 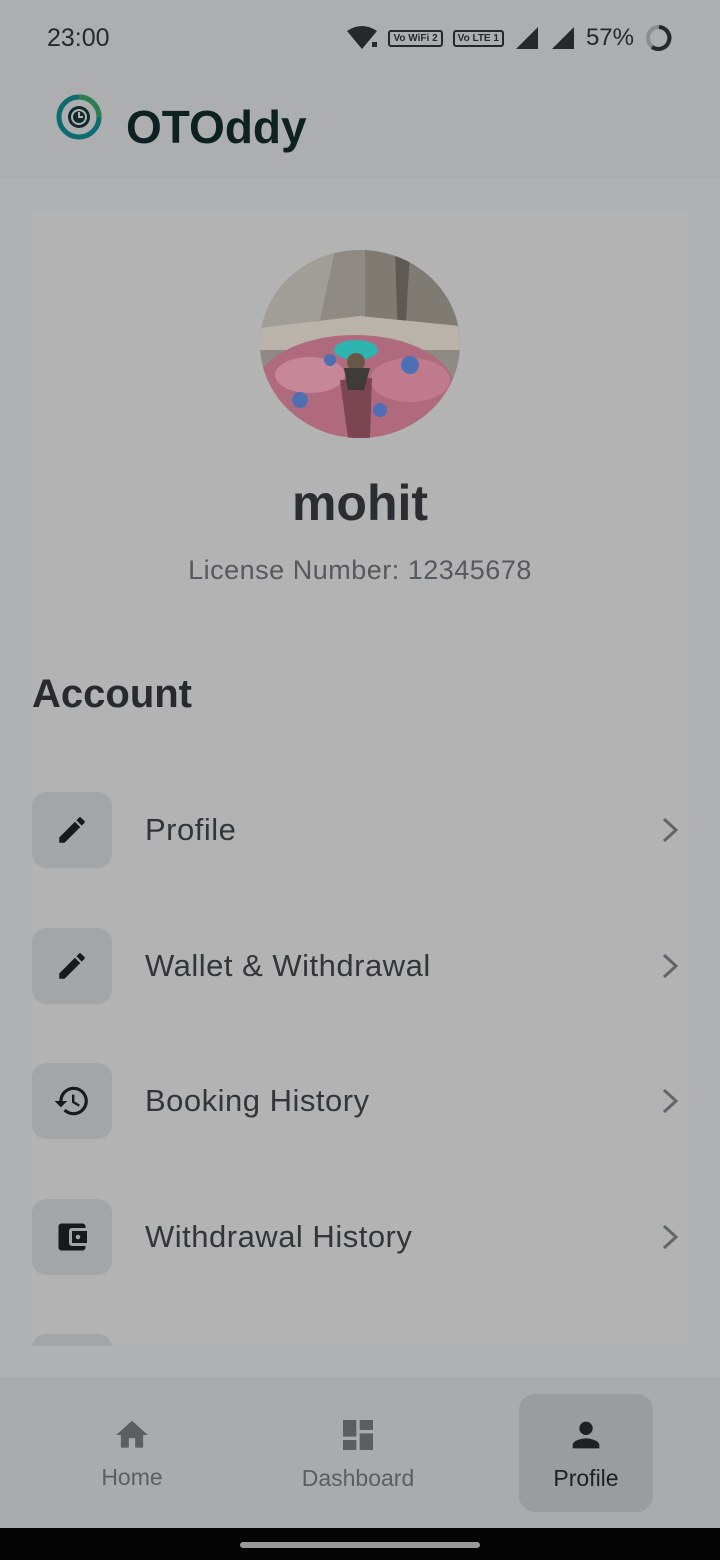 I want to click on license-number: License Number: 12345678, so click(x=360, y=570).